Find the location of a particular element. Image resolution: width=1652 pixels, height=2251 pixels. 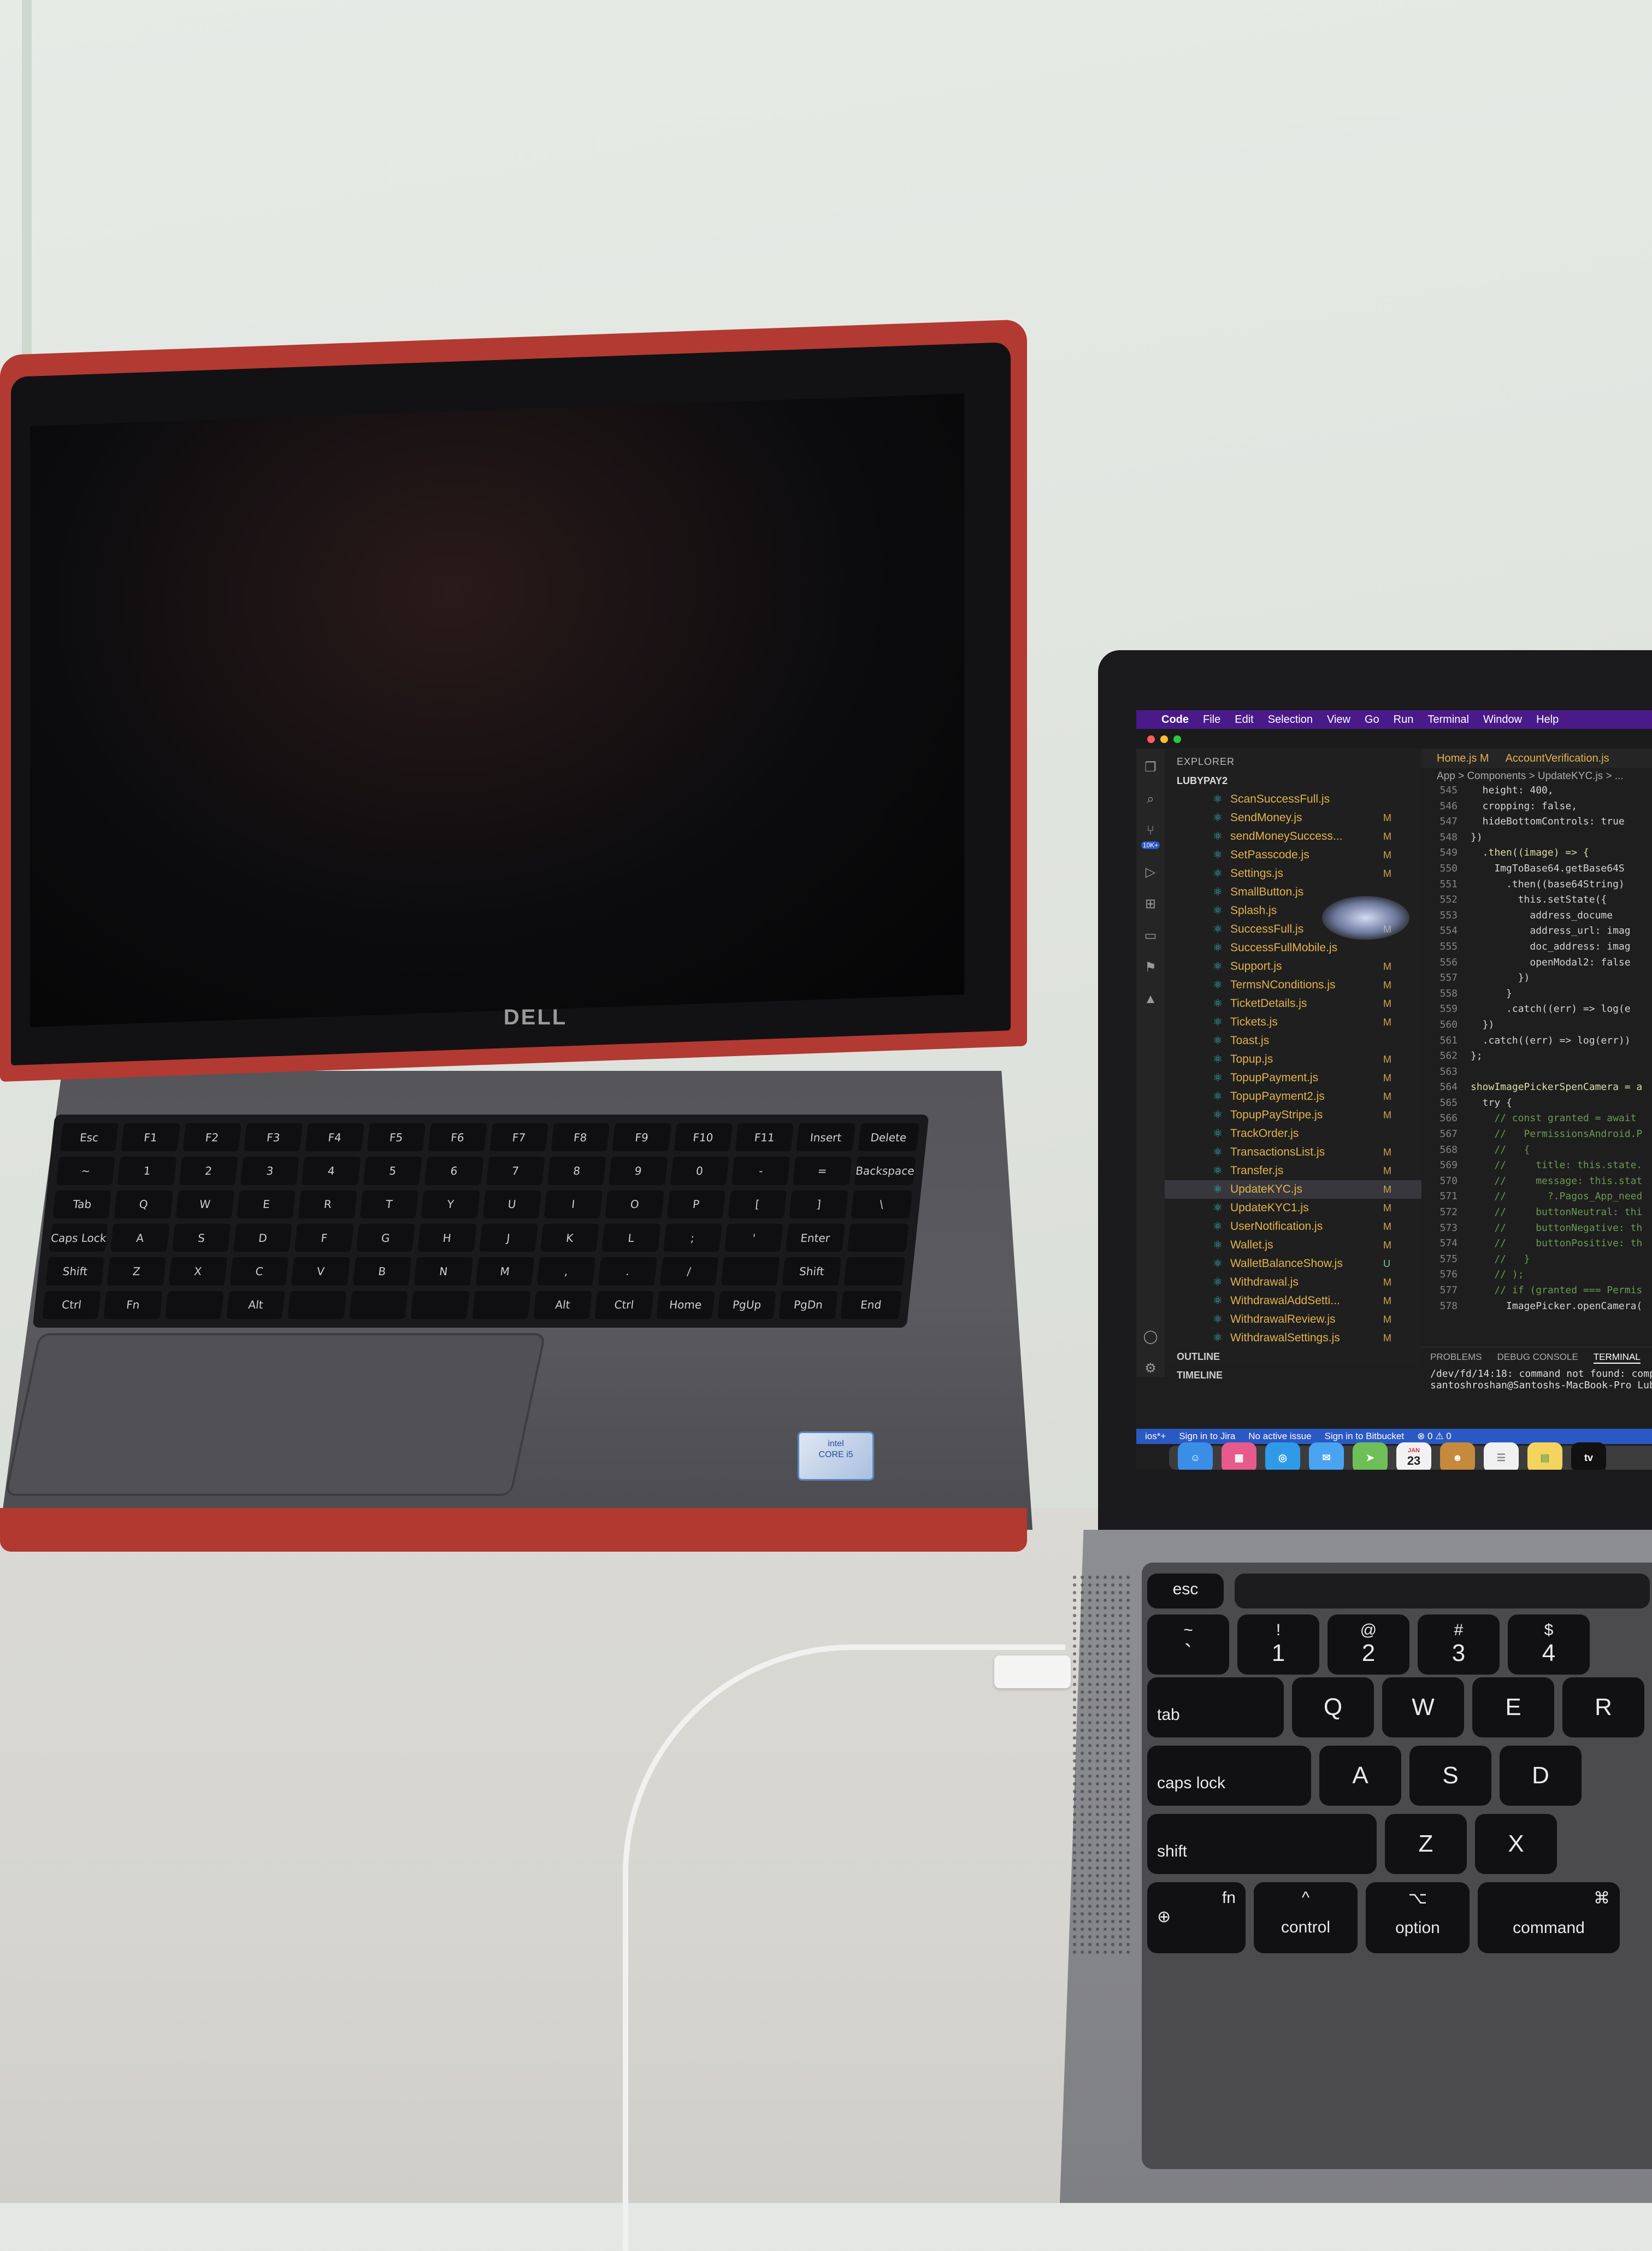

dell-key: F10 is located at coordinates (703, 1137).